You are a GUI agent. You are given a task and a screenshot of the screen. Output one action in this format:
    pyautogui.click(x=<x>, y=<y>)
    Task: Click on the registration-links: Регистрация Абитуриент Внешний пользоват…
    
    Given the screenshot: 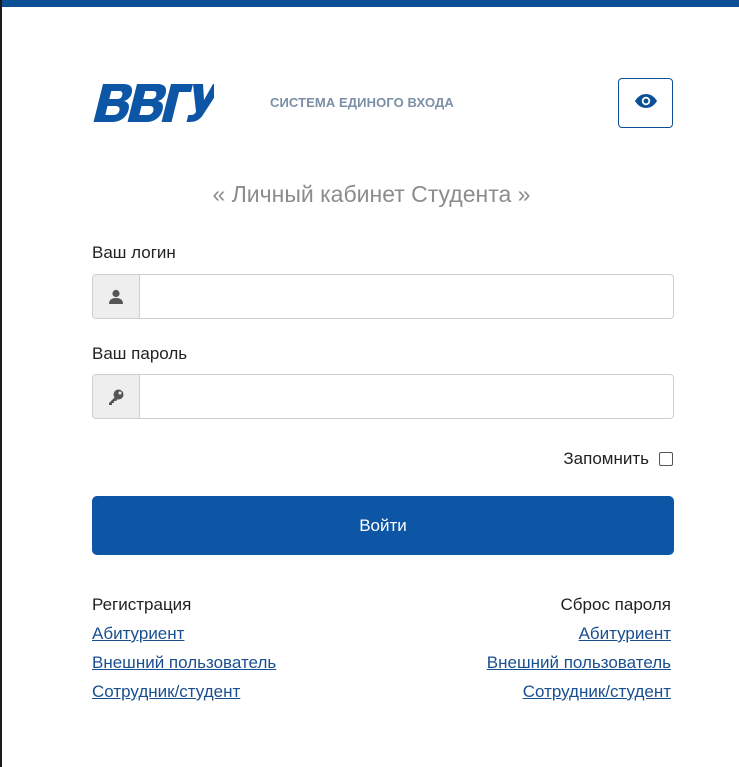 What is the action you would take?
    pyautogui.click(x=184, y=648)
    